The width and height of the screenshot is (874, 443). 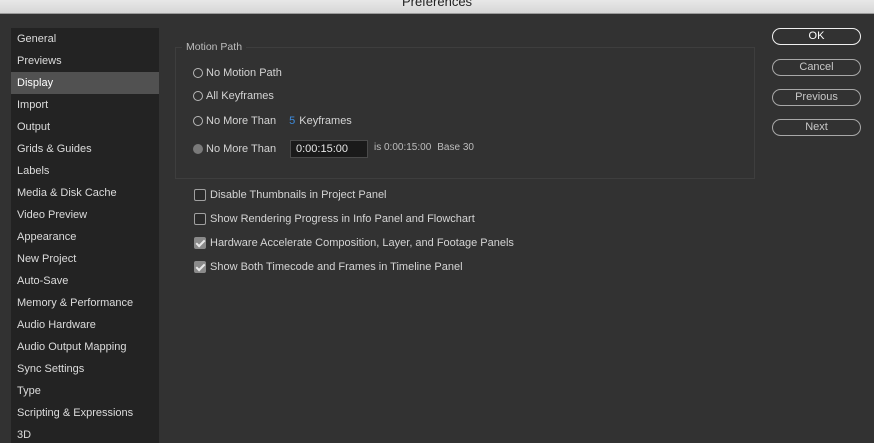 I want to click on checkbox-disable-thumbnails: Disable Thumbnails in Project Panel, so click(x=290, y=195).